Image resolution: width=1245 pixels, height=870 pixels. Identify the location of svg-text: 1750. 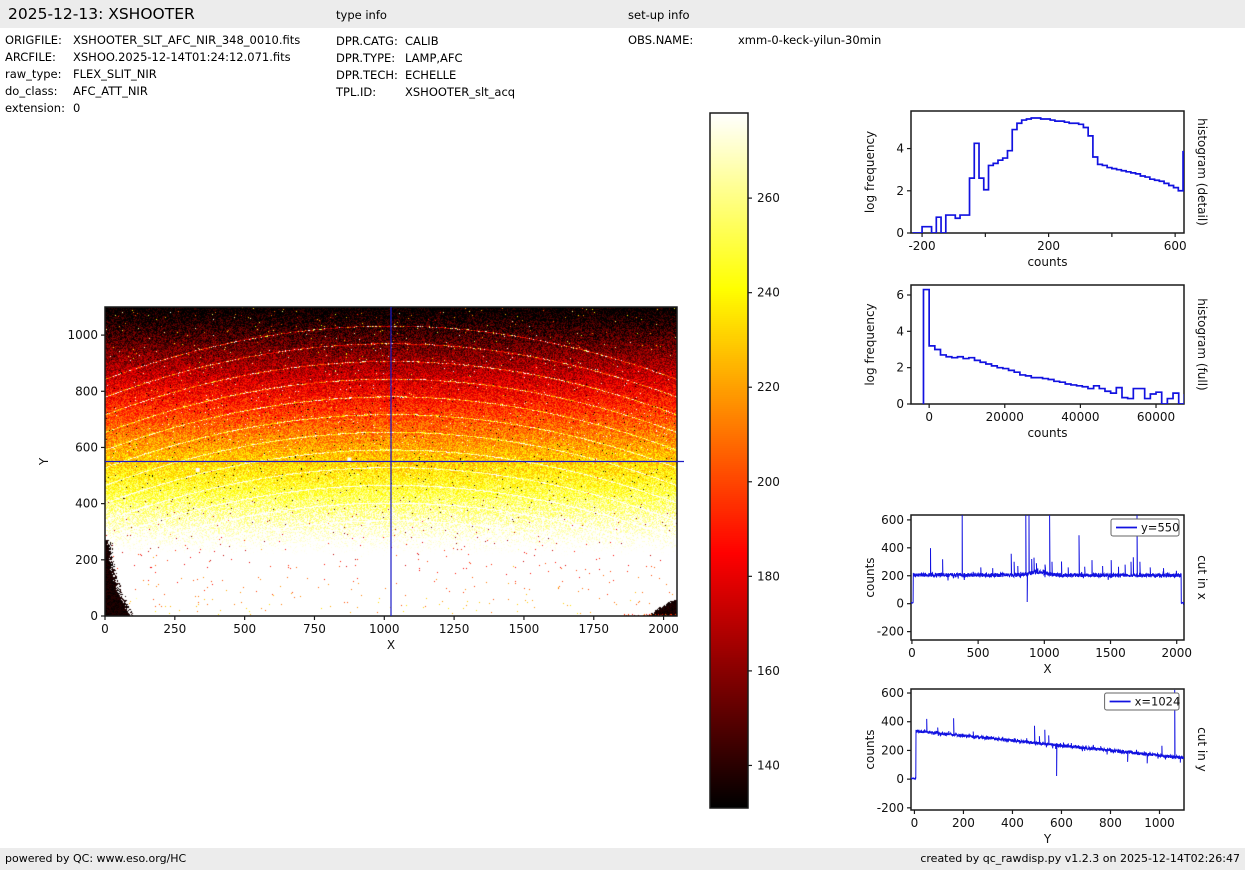
(593, 629).